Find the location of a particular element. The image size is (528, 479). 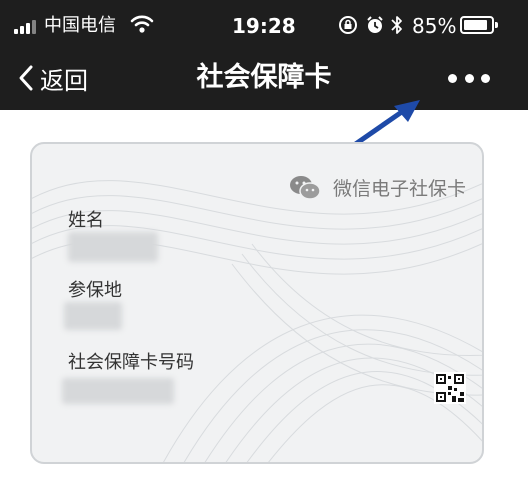

battery-percent: 85% is located at coordinates (434, 26).